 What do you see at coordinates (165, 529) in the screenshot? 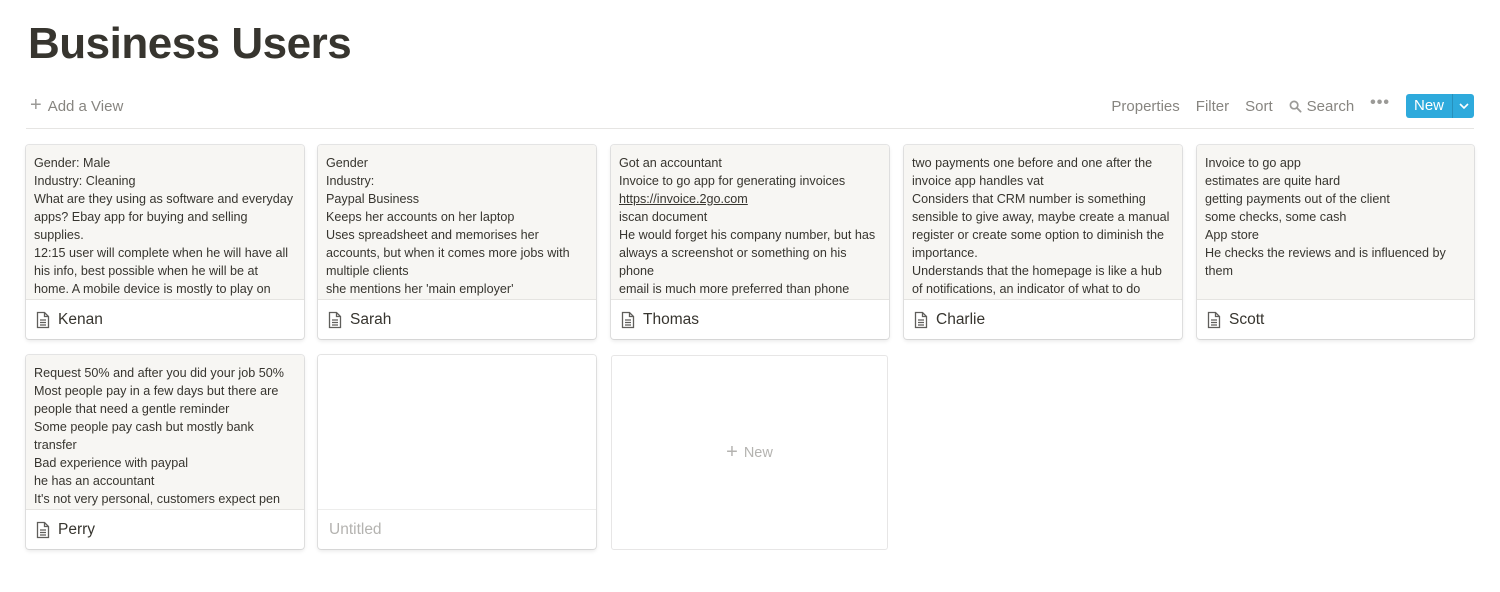
I see `card-title-row: Perry` at bounding box center [165, 529].